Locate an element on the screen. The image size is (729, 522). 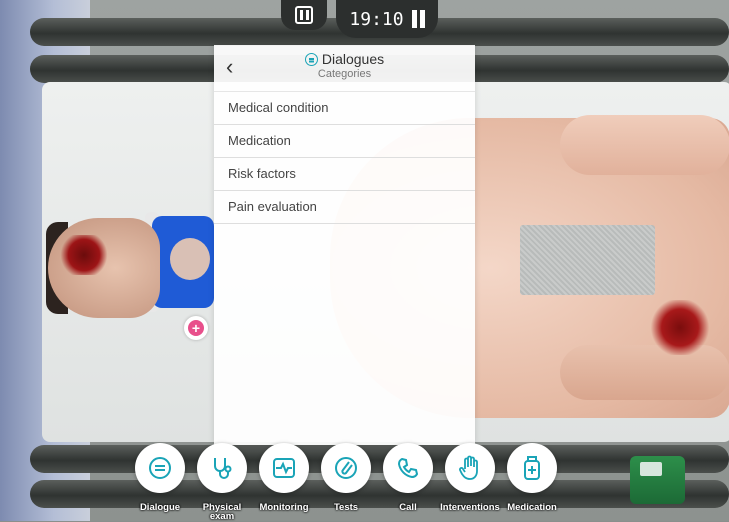
toolbar-monitoring: Monitoring is located at coordinates (284, 477).